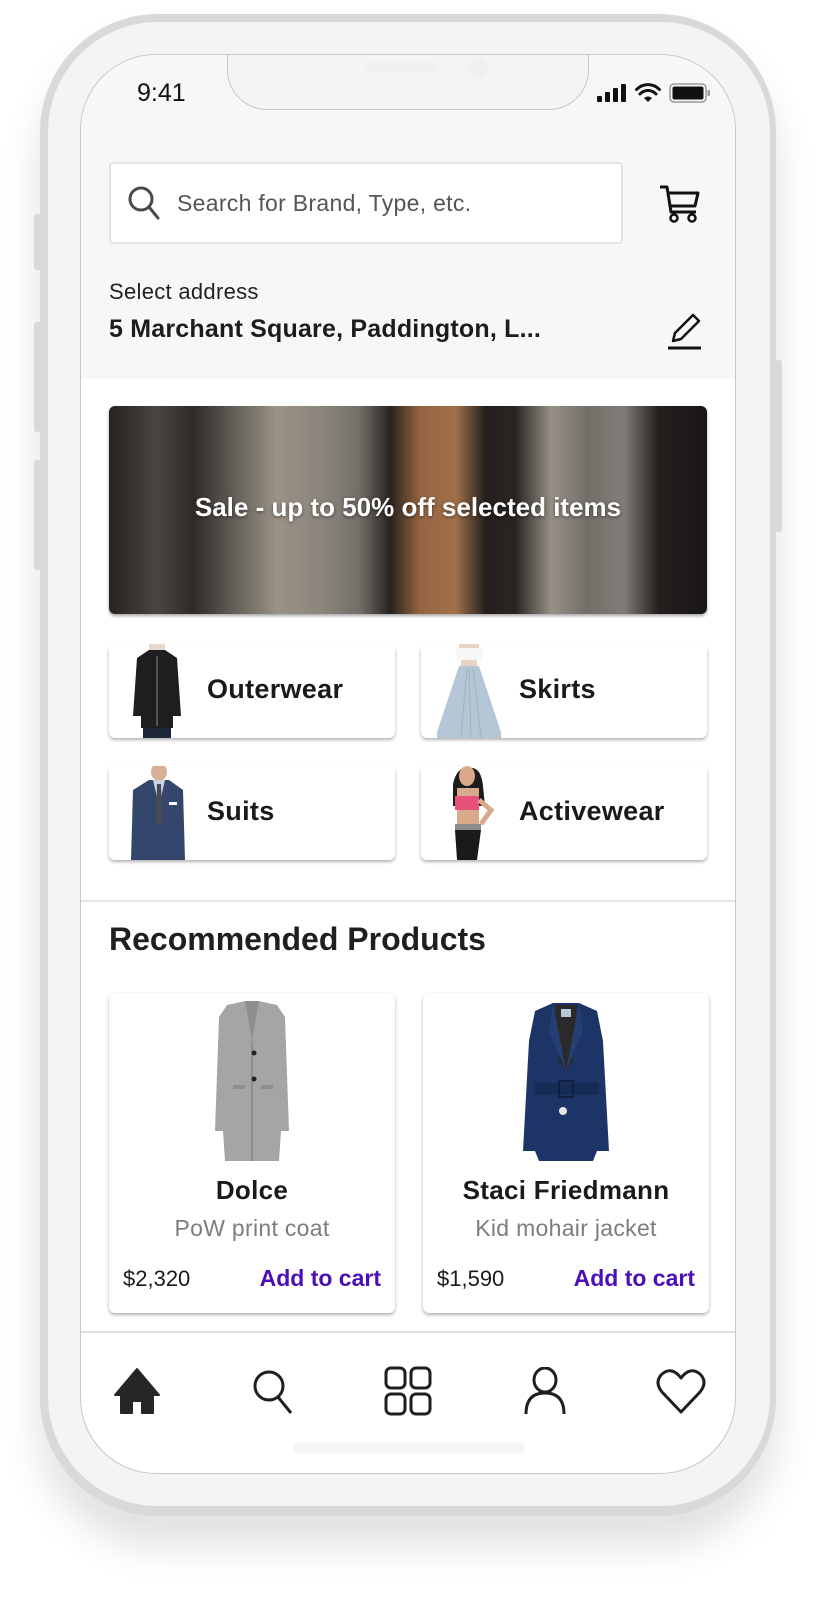 This screenshot has width=832, height=1600. I want to click on nav-categories, so click(409, 1391).